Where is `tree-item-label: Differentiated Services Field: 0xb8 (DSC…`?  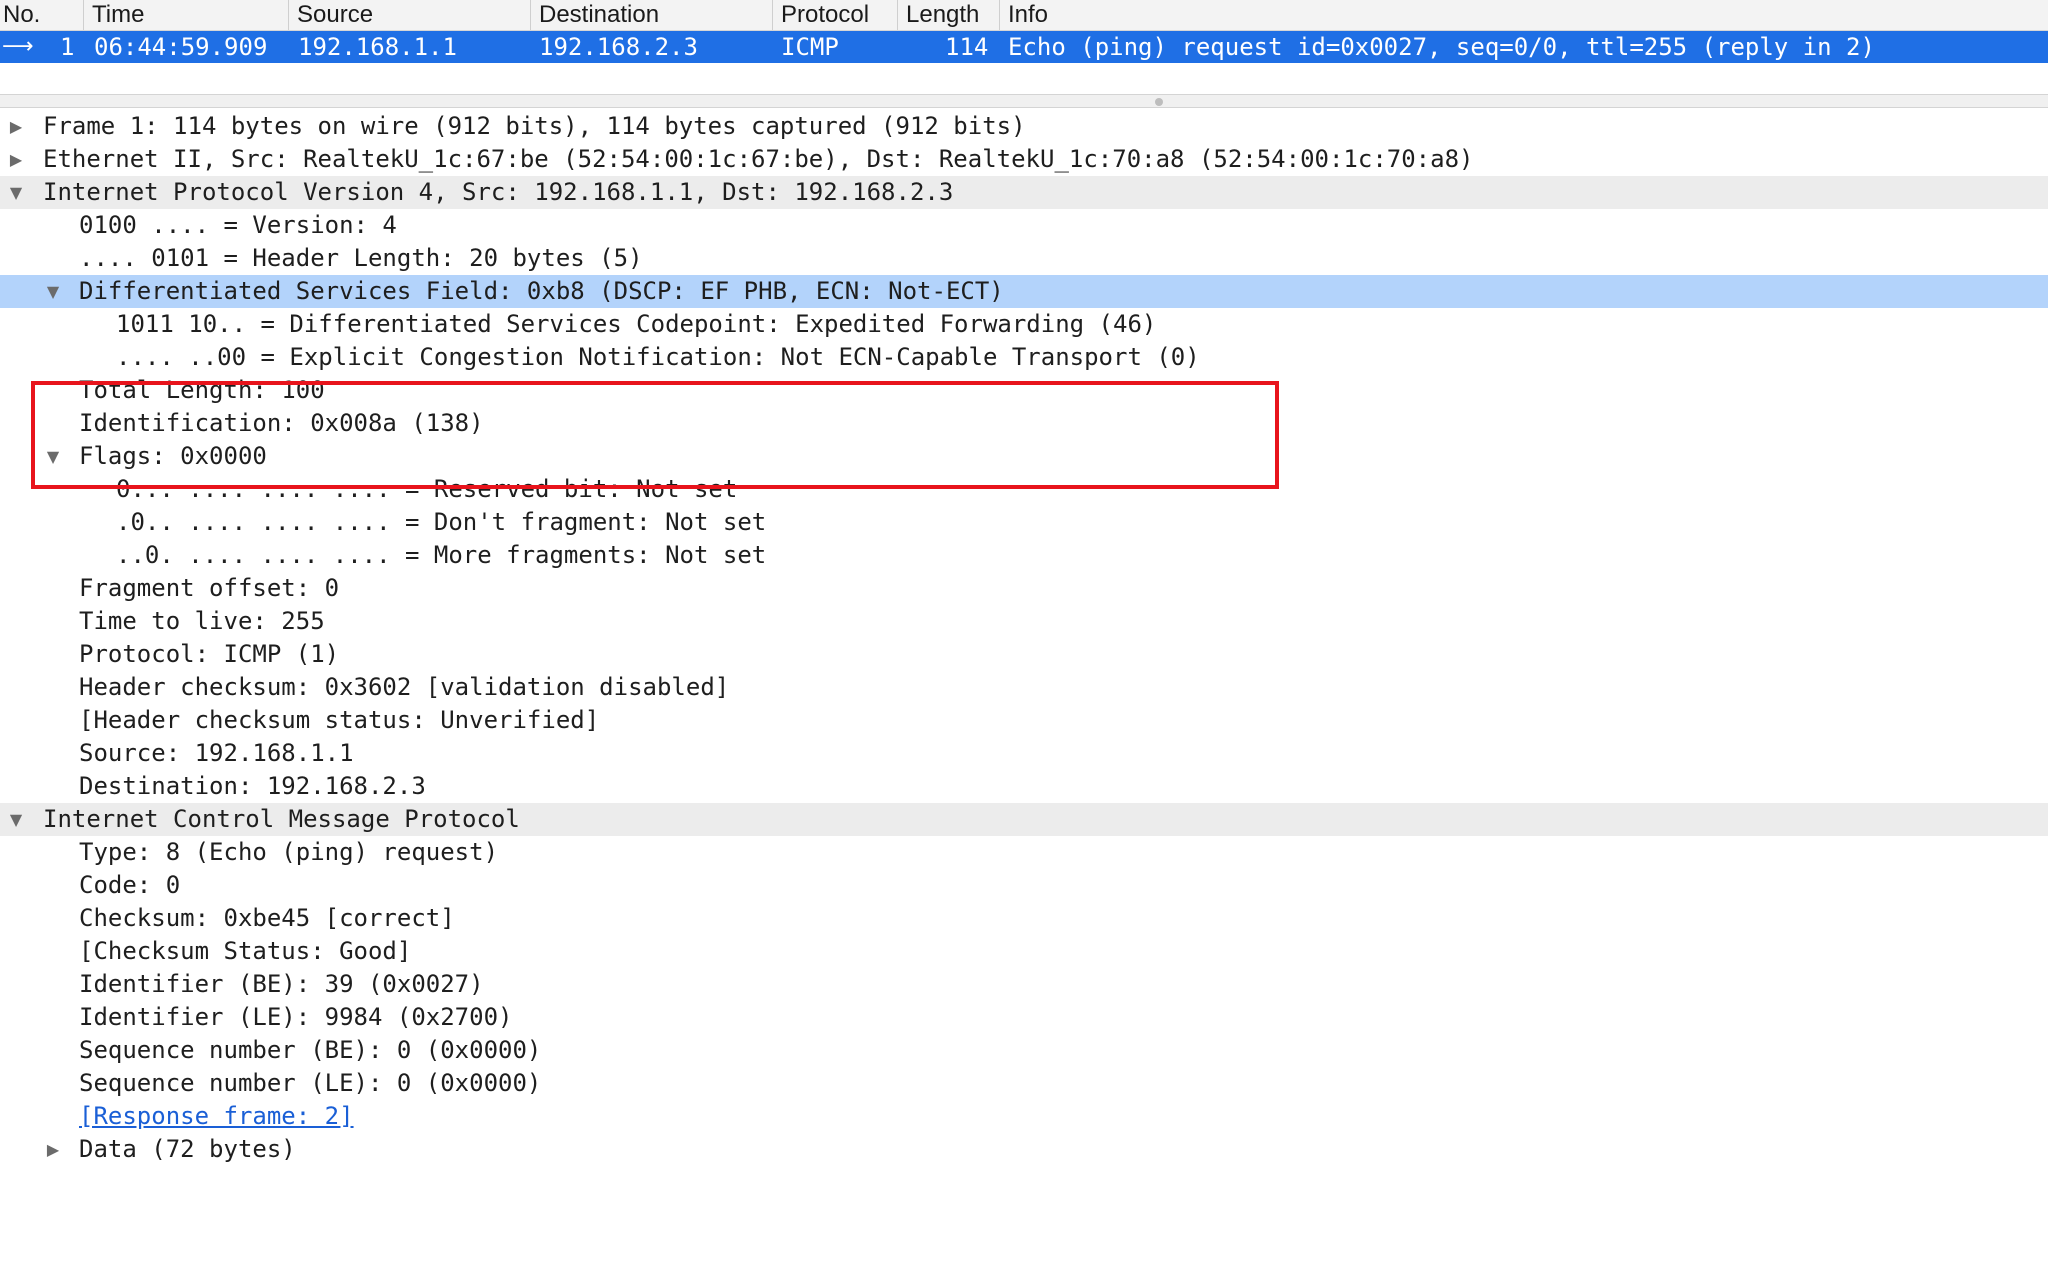 tree-item-label: Differentiated Services Field: 0xb8 (DSC… is located at coordinates (541, 291).